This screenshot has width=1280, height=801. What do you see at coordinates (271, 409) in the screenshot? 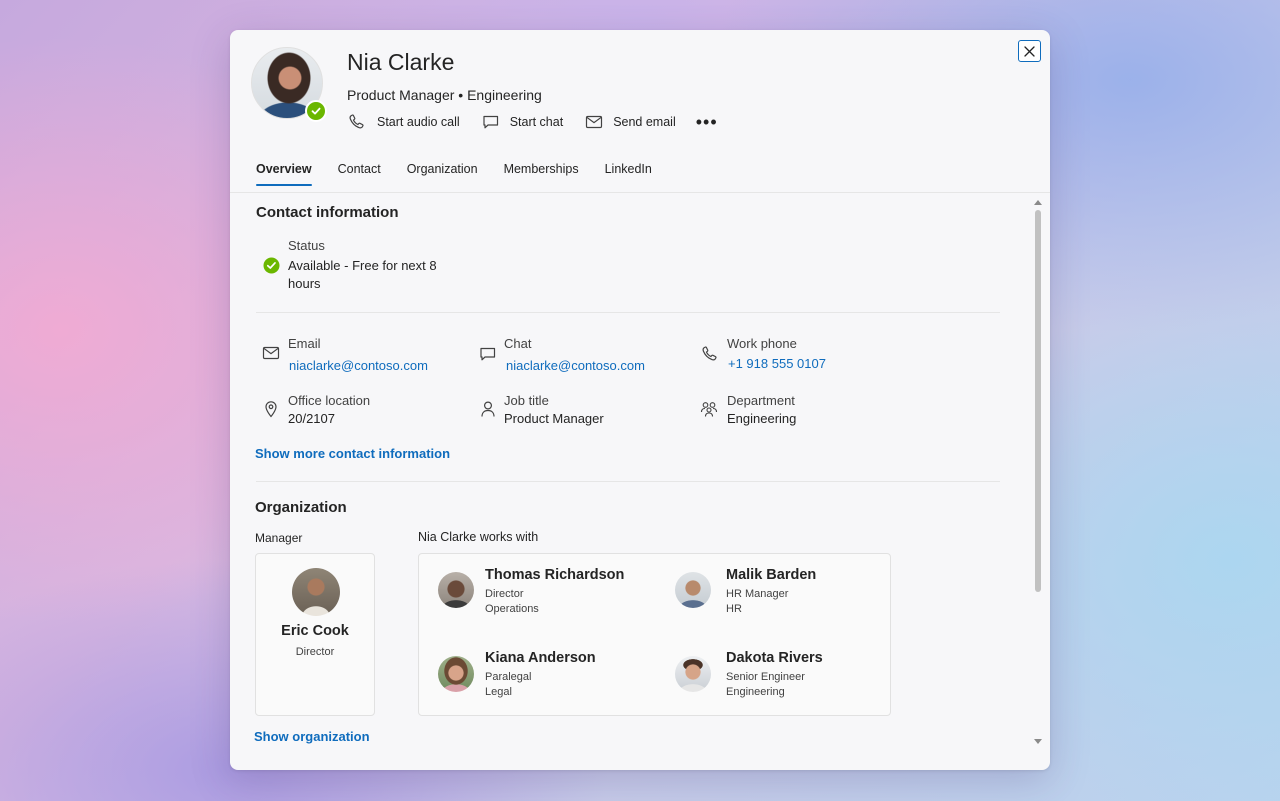
I see `location-pin-icon` at bounding box center [271, 409].